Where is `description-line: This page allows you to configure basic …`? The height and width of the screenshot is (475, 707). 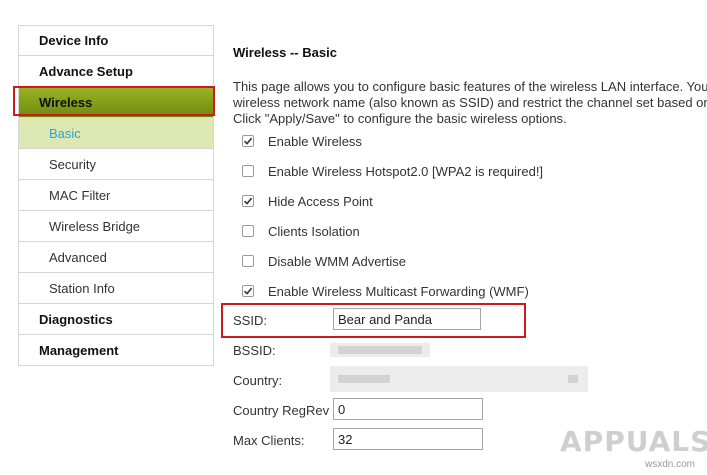 description-line: This page allows you to configure basic … is located at coordinates (470, 86).